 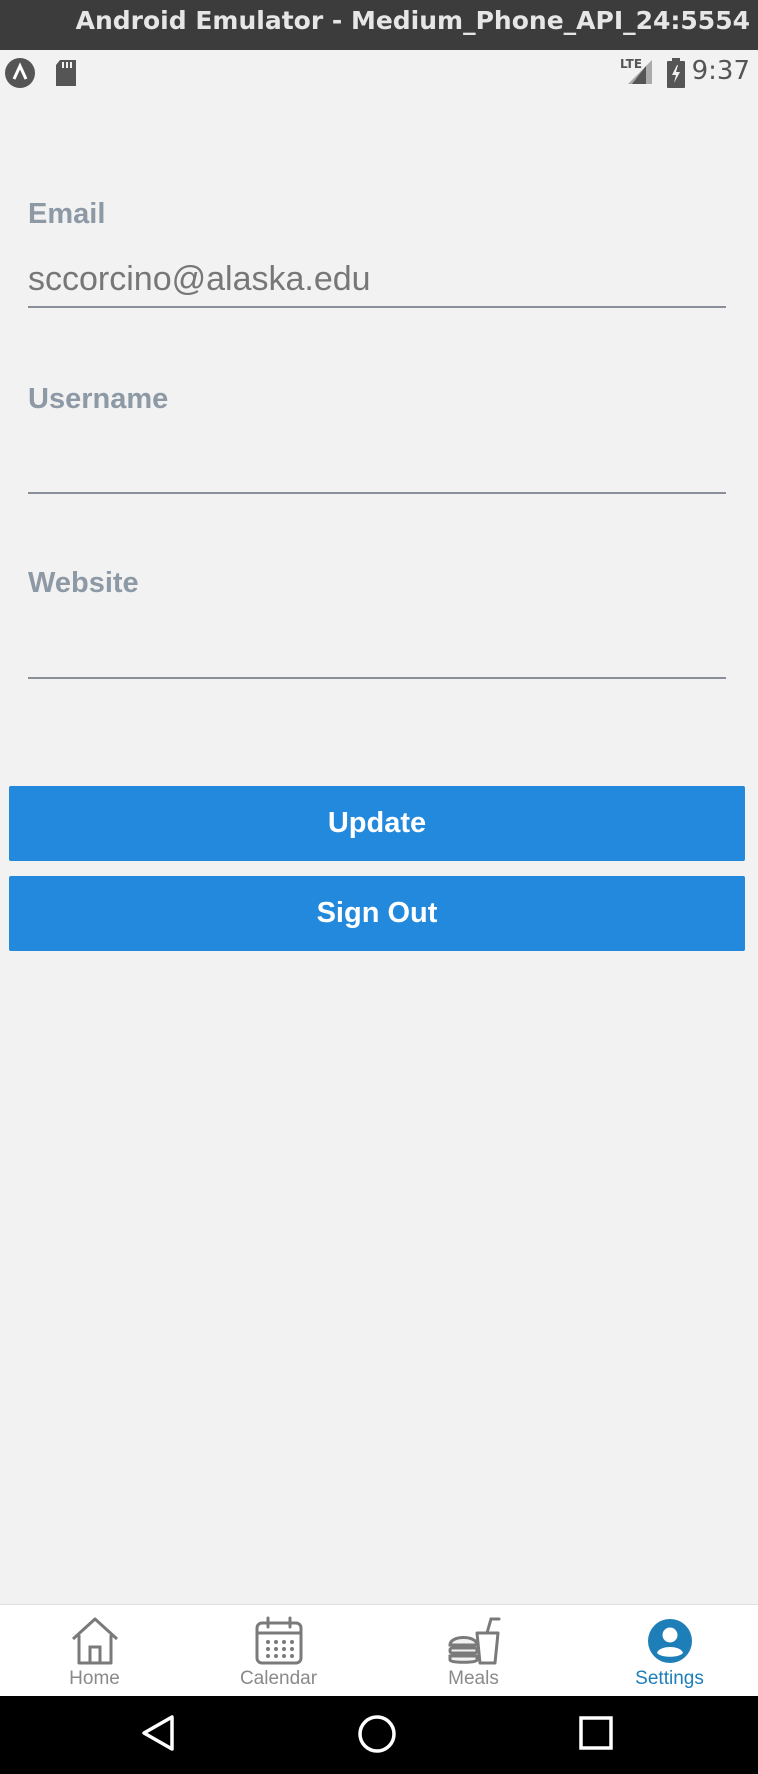 I want to click on user-circle-icon, so click(x=669, y=1641).